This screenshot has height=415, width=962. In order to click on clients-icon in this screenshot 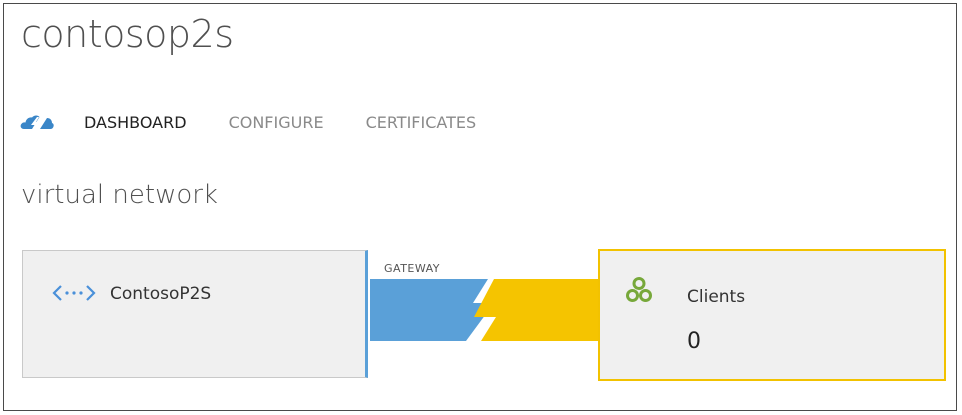, I will do `click(639, 290)`.